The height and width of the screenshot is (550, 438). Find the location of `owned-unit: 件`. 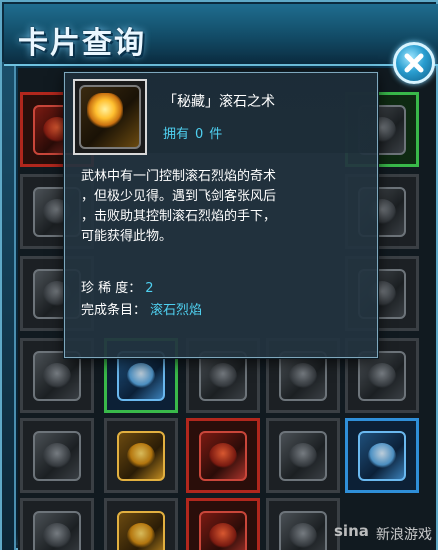

owned-unit: 件 is located at coordinates (216, 134).